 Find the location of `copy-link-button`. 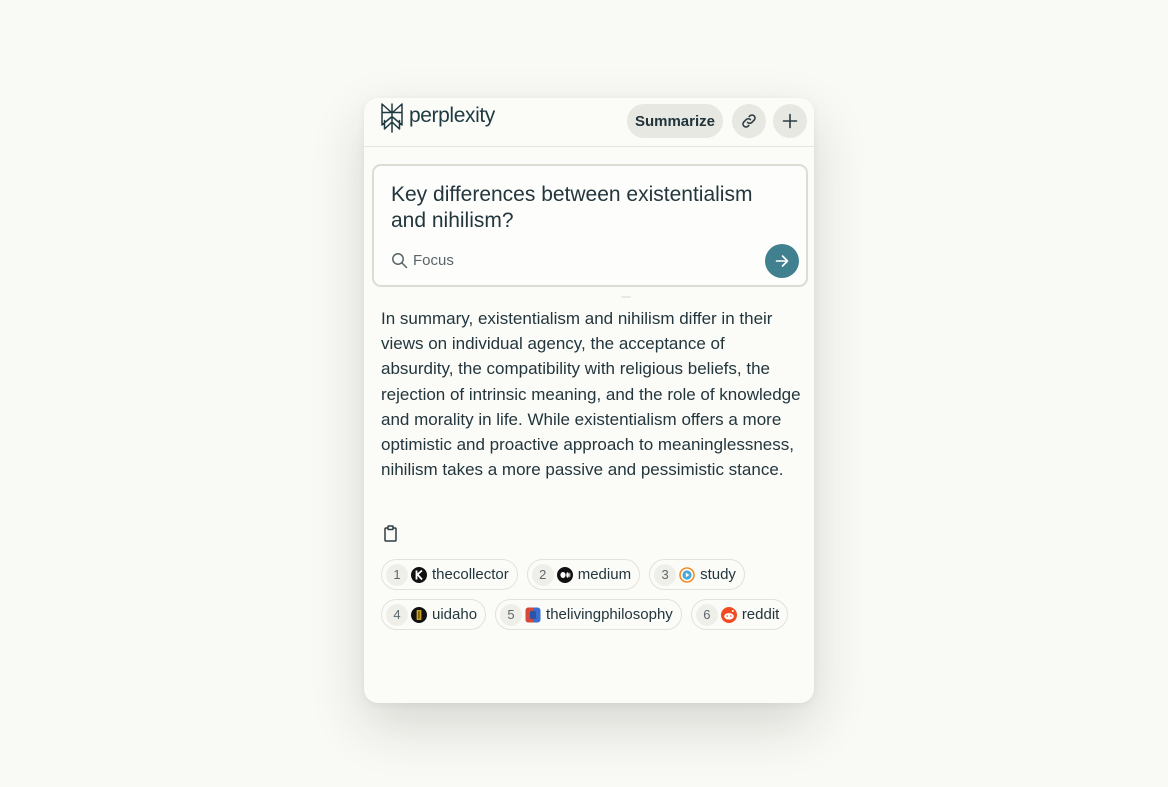

copy-link-button is located at coordinates (749, 121).